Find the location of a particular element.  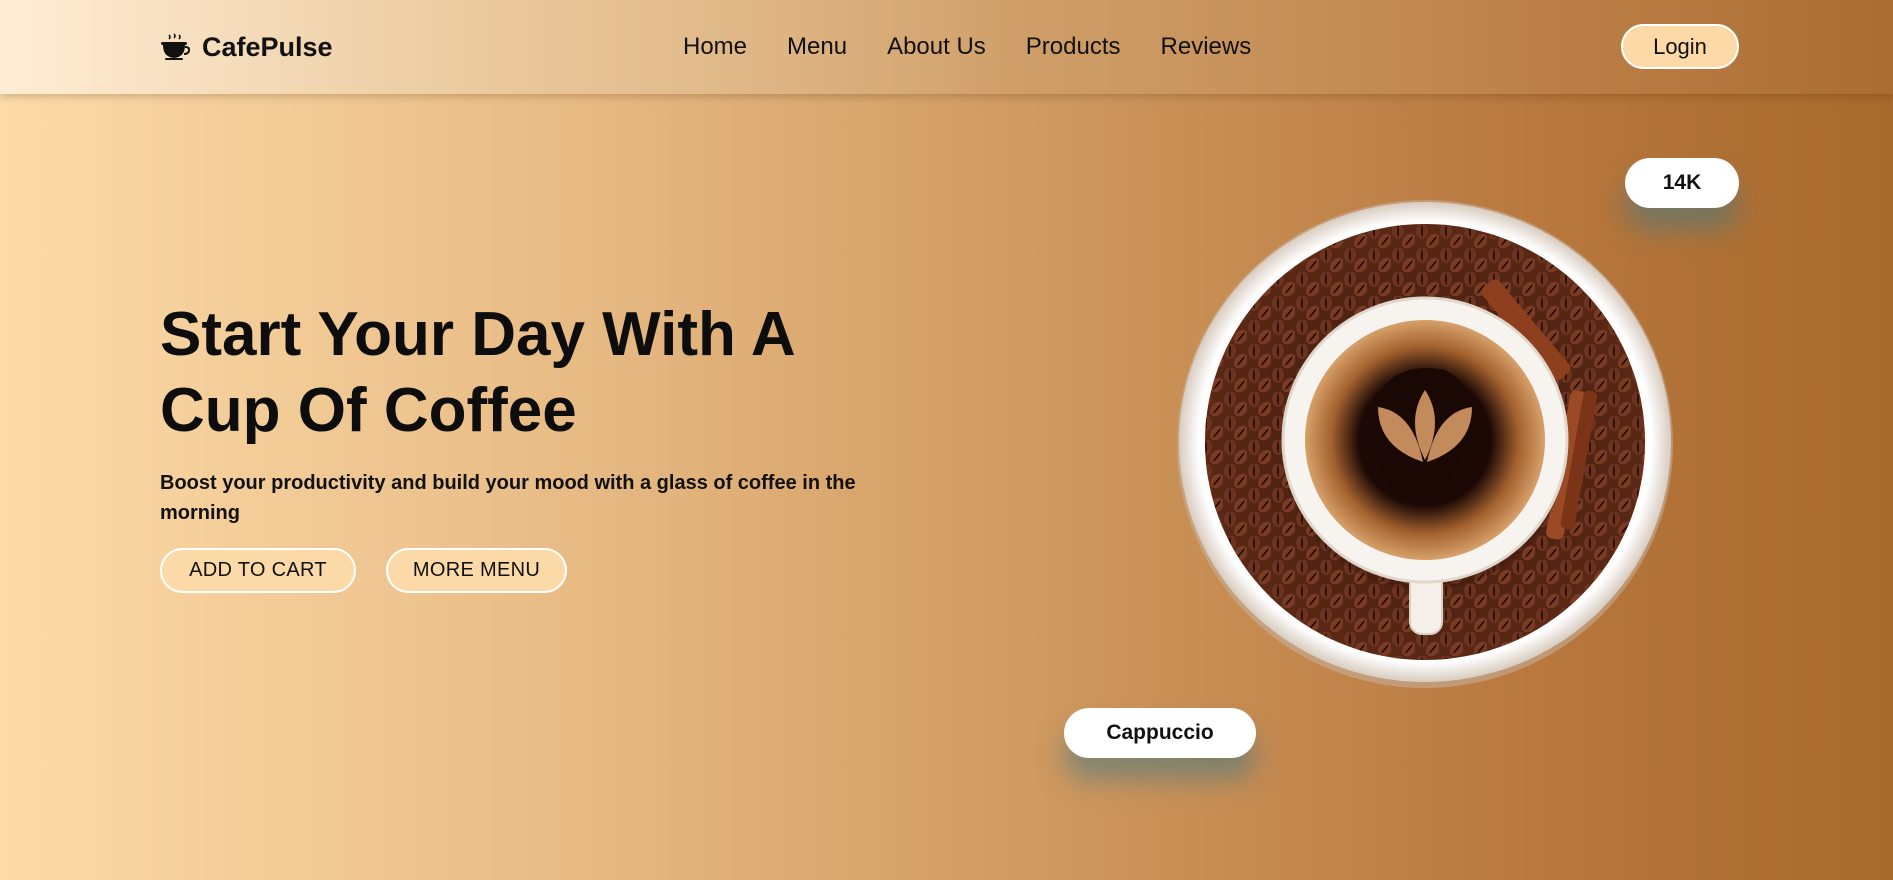

nav-products: Products is located at coordinates (1073, 47).